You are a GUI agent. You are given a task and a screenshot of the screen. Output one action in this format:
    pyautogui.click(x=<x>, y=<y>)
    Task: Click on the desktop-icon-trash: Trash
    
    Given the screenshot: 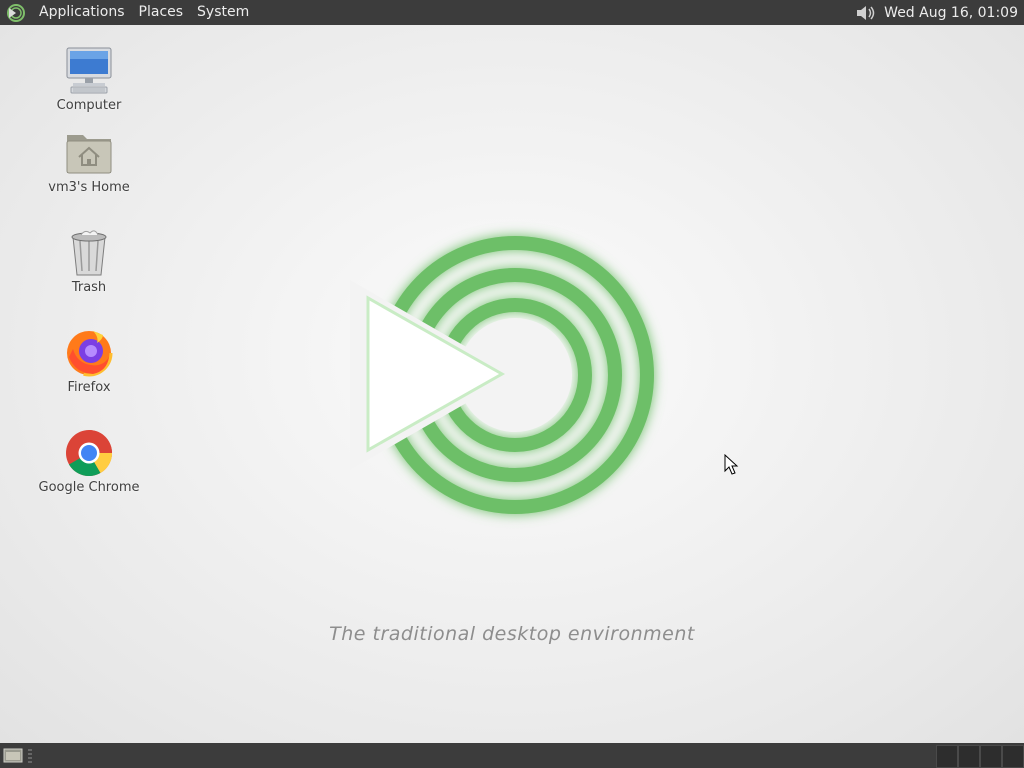 What is the action you would take?
    pyautogui.click(x=89, y=261)
    